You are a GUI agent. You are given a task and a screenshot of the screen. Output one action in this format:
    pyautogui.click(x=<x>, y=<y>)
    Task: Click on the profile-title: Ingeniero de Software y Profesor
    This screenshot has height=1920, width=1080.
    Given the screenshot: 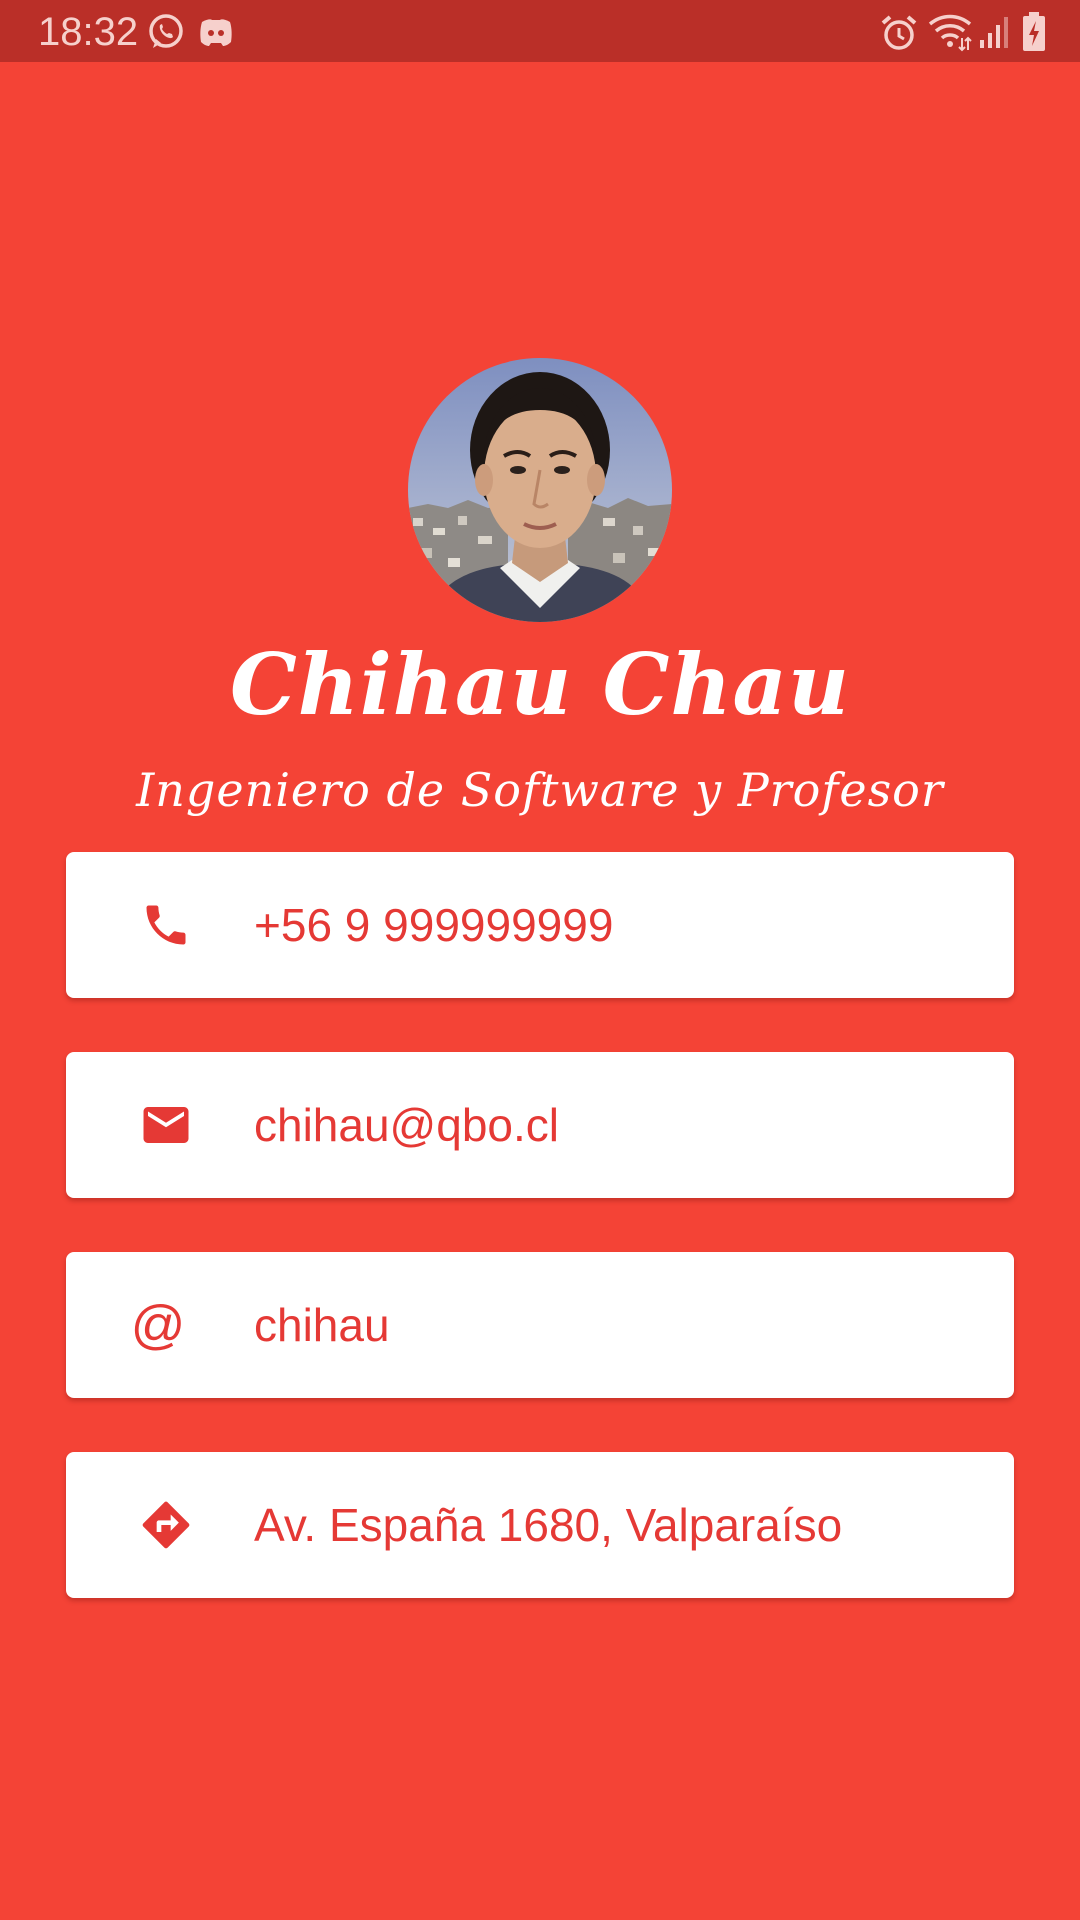 What is the action you would take?
    pyautogui.click(x=540, y=790)
    